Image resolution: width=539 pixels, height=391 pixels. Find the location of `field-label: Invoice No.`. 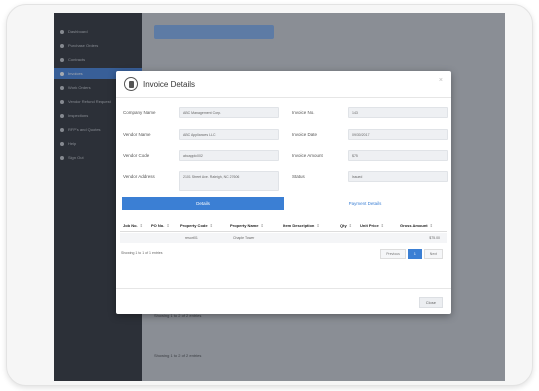

field-label: Invoice No. is located at coordinates (303, 112).